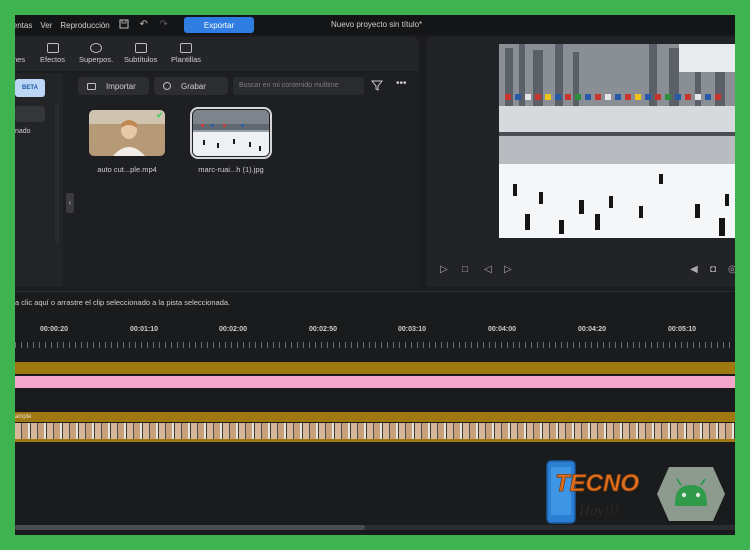 The image size is (750, 550). Describe the element at coordinates (186, 48) in the screenshot. I see `templates-icon` at that location.